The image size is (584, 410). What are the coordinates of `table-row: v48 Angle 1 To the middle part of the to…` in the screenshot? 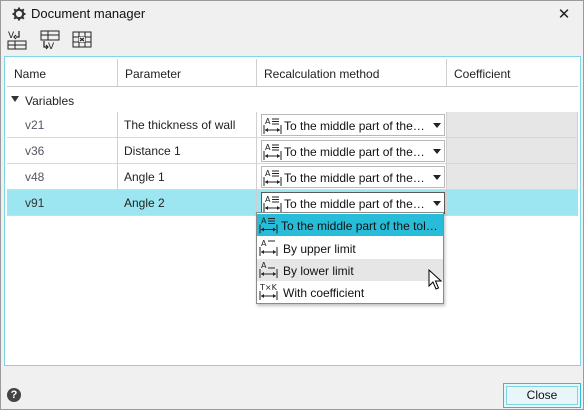 It's located at (292, 177).